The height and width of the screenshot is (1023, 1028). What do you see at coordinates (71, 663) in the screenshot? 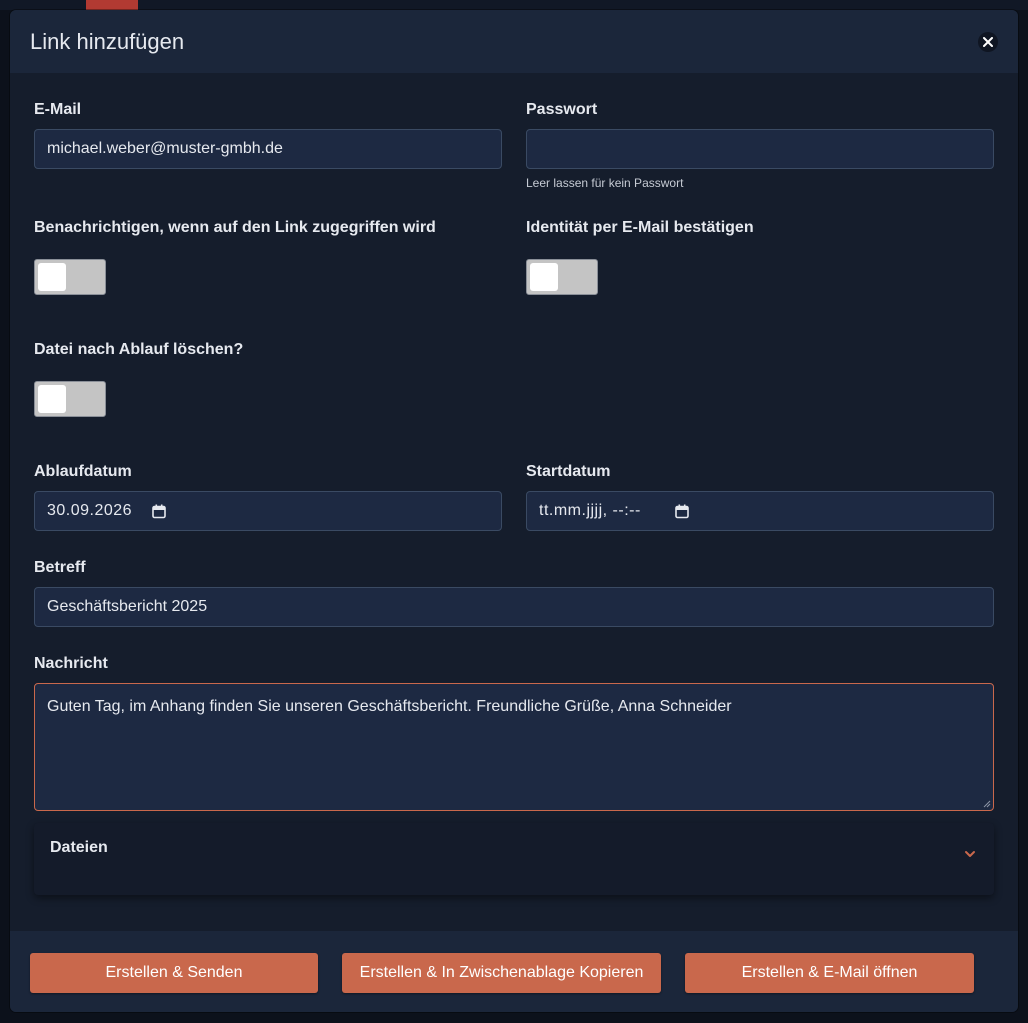
I see `message-label: Nachricht` at bounding box center [71, 663].